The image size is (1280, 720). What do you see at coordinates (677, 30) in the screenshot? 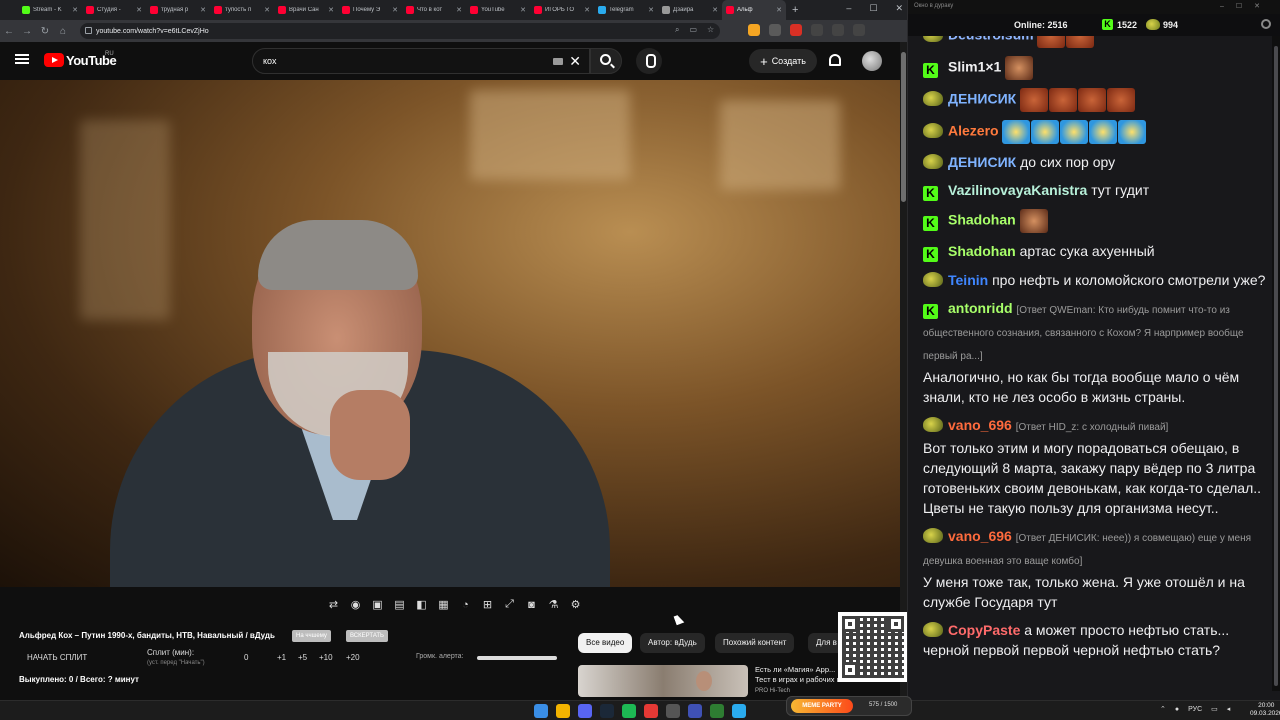
I see `zoom-icon: ⌕` at bounding box center [677, 30].